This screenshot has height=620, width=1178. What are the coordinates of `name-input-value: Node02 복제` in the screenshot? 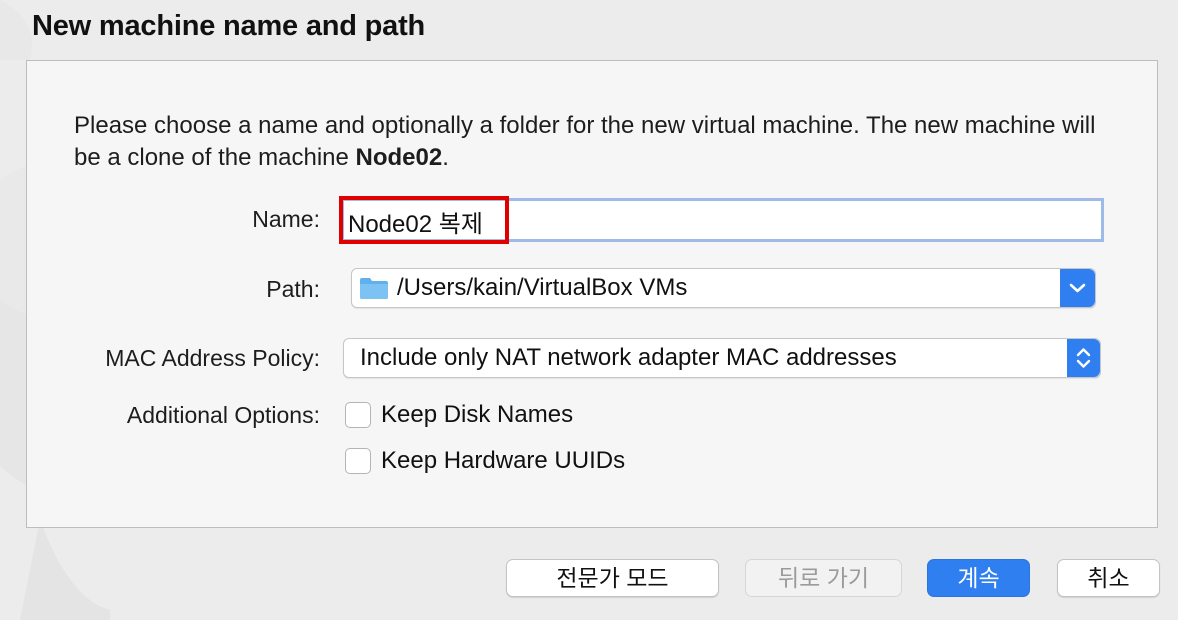 It's located at (415, 221).